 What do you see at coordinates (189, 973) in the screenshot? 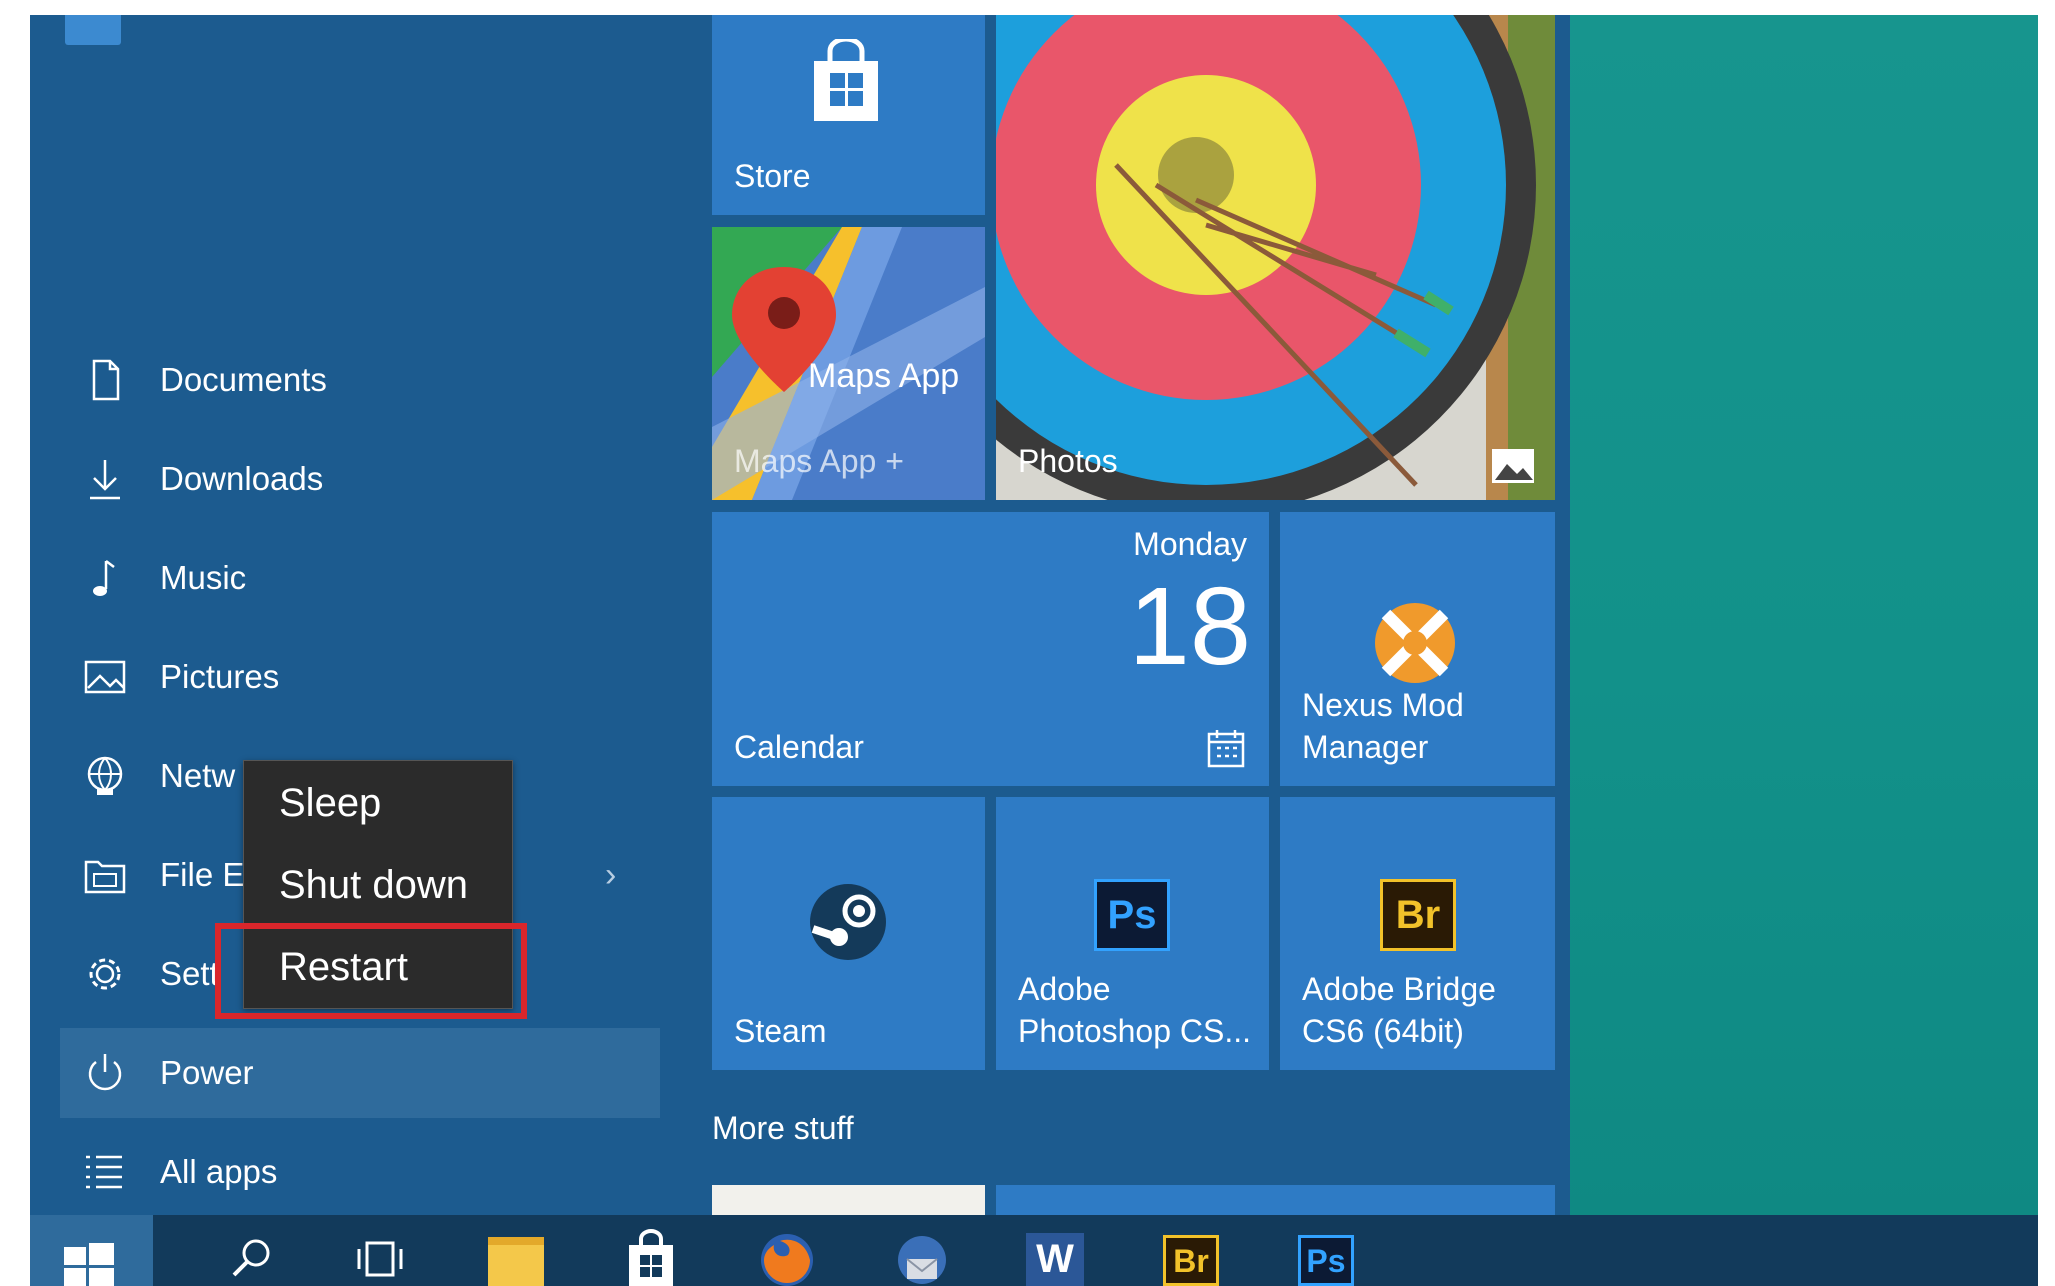
I see `nav-label: Sett` at bounding box center [189, 973].